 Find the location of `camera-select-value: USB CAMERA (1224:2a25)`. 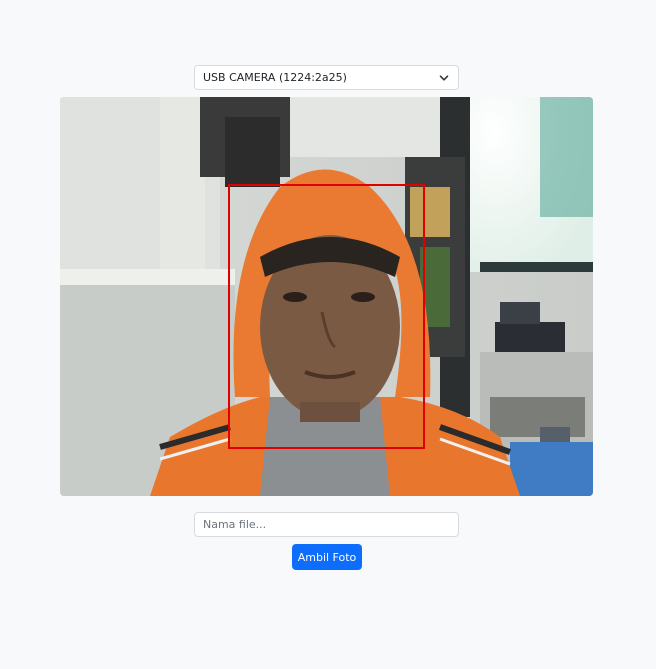

camera-select-value: USB CAMERA (1224:2a25) is located at coordinates (275, 77).